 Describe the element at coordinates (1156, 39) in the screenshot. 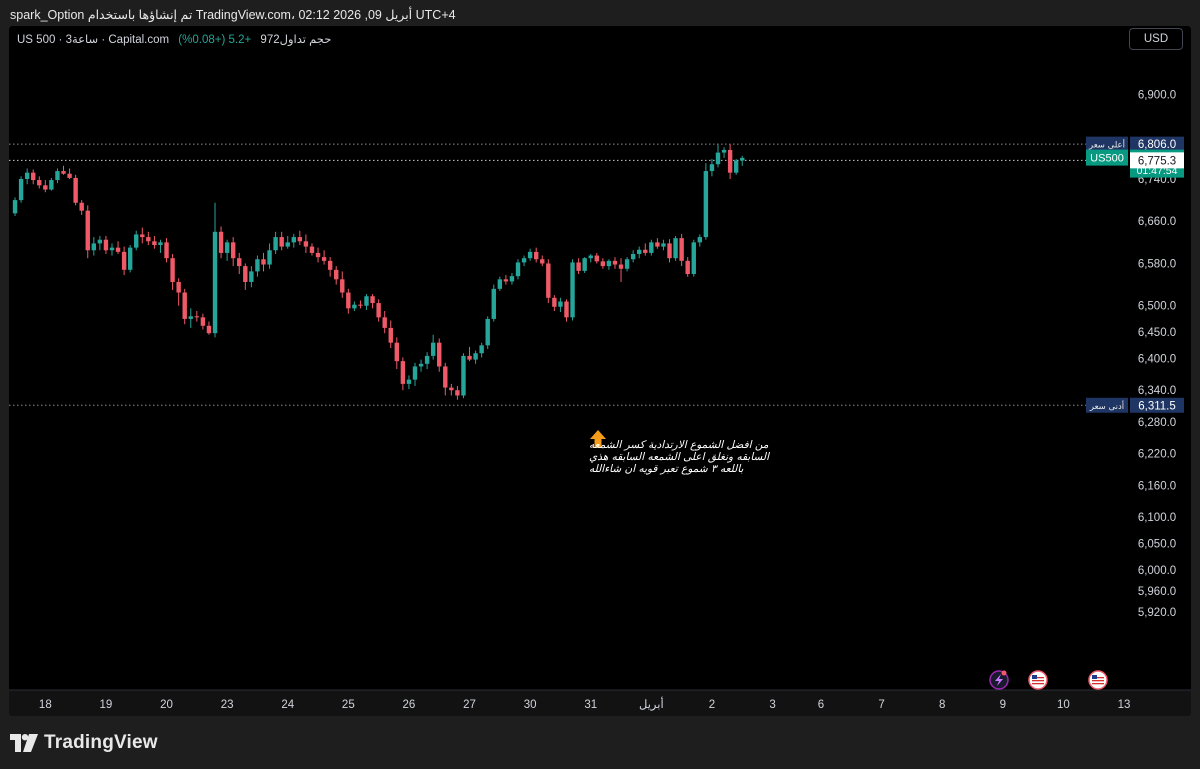

I see `currency-button: USD` at that location.